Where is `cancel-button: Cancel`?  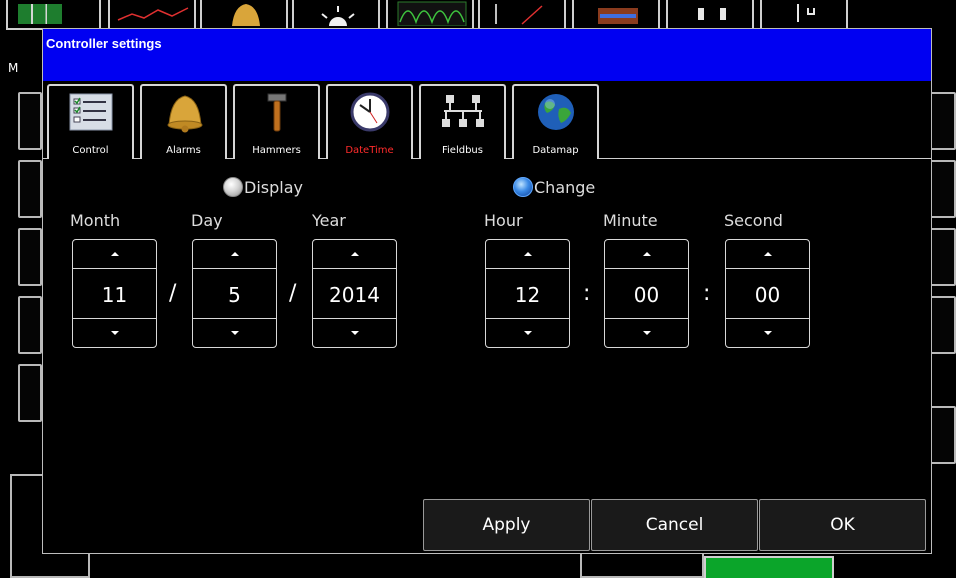
cancel-button: Cancel is located at coordinates (674, 525).